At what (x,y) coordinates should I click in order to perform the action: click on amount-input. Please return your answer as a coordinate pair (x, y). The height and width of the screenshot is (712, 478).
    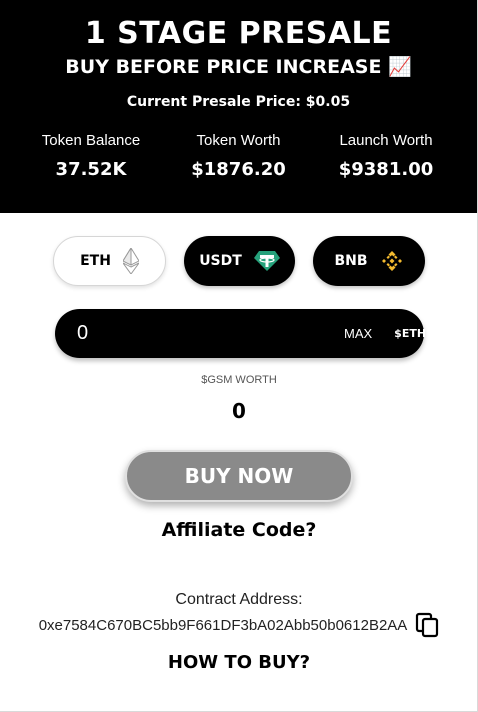
    Looking at the image, I should click on (199, 333).